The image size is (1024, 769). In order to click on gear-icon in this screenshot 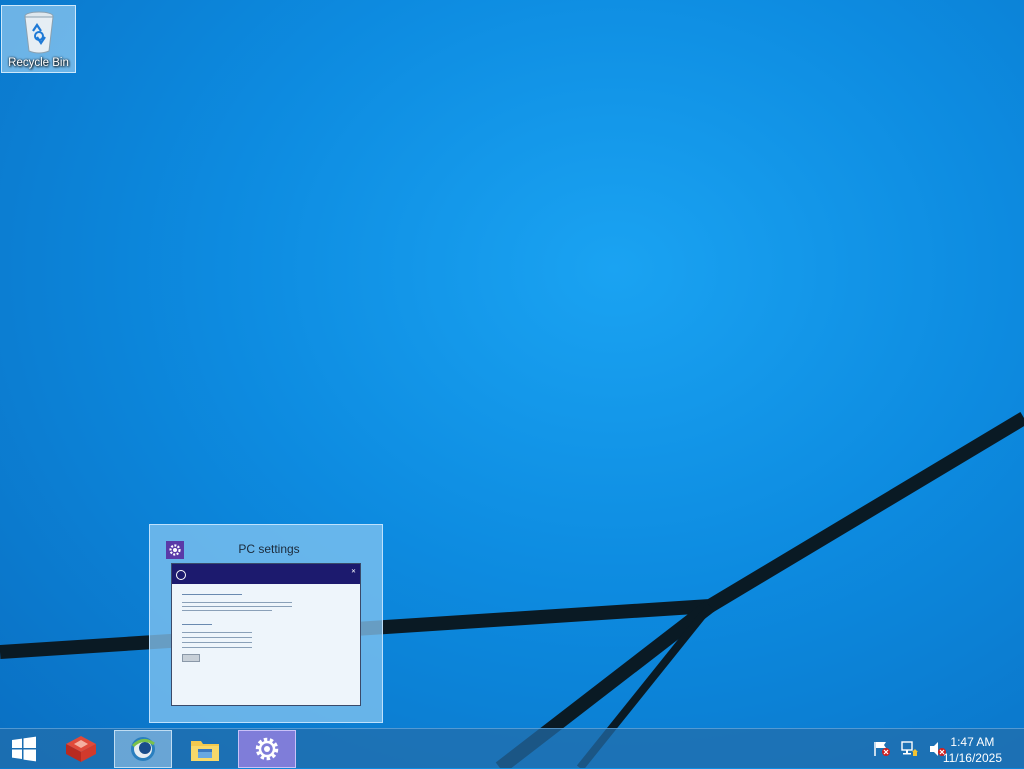, I will do `click(267, 749)`.